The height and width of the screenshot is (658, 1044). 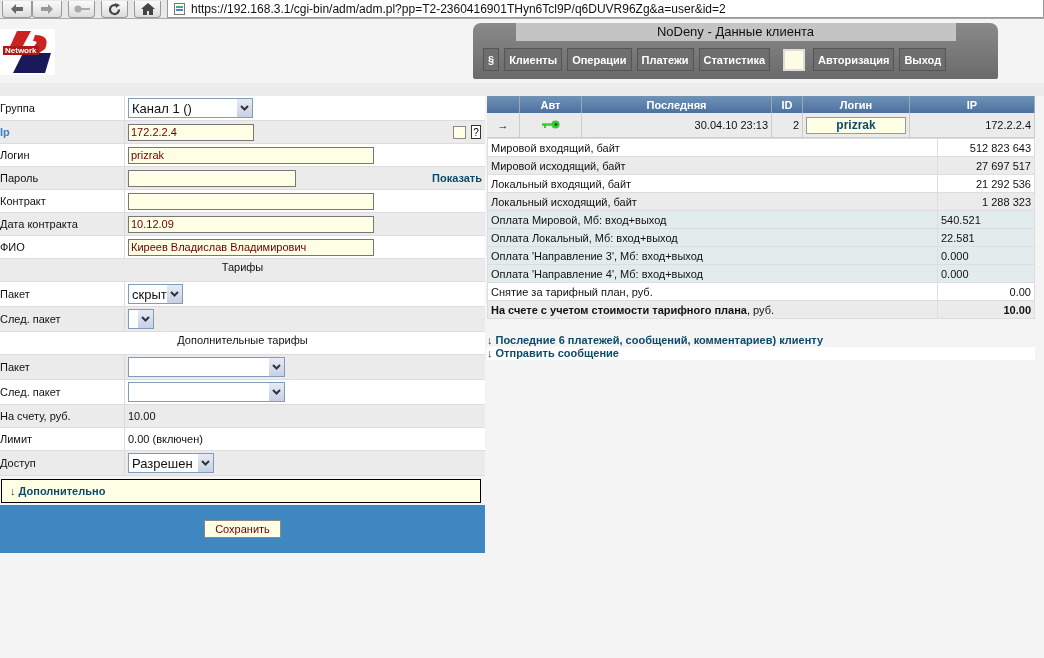 What do you see at coordinates (165, 439) in the screenshot?
I see `field-value: 0.00 (включен)` at bounding box center [165, 439].